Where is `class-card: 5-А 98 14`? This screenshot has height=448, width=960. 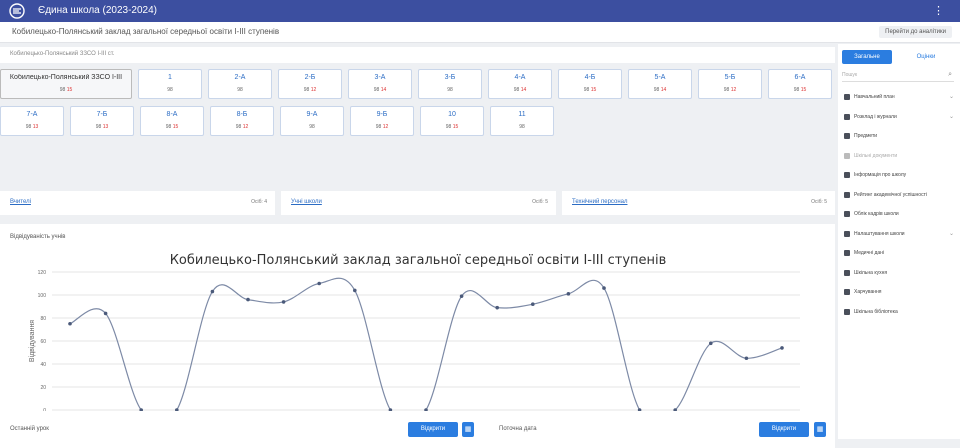
class-card: 5-А 98 14 is located at coordinates (660, 84).